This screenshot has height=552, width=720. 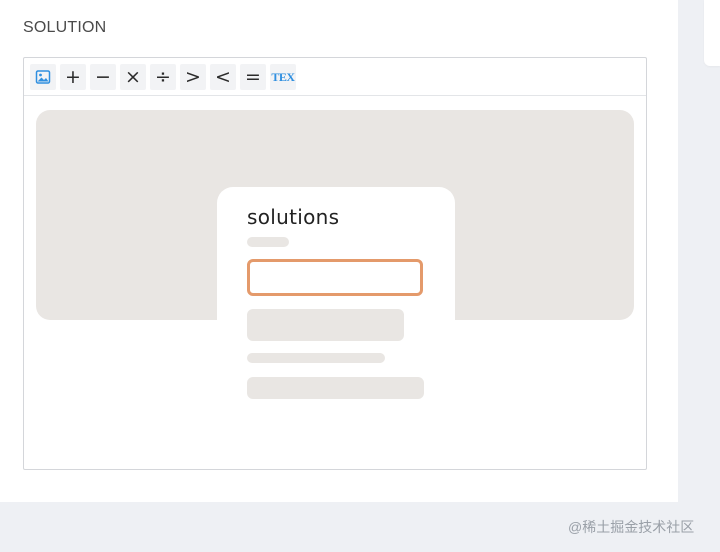 I want to click on multiply-button: ×, so click(x=133, y=77).